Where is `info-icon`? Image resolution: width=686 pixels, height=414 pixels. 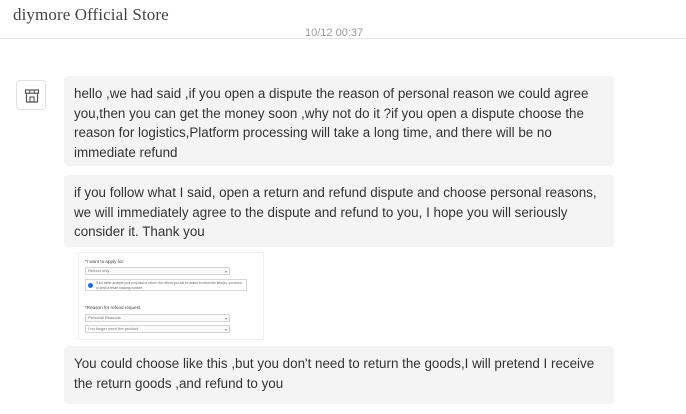 info-icon is located at coordinates (90, 285).